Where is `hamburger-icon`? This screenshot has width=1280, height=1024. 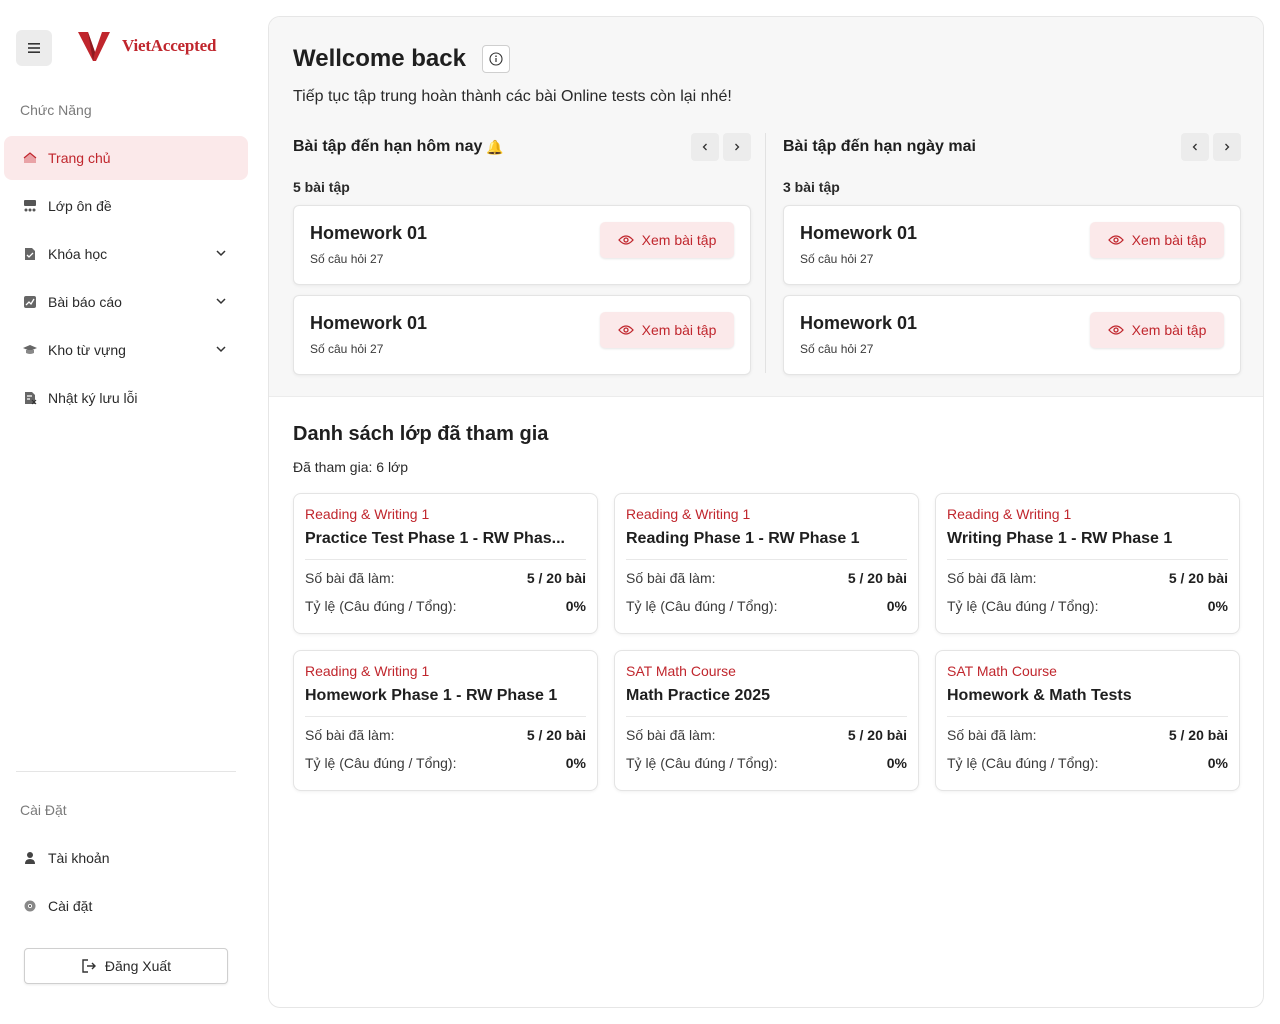
hamburger-icon is located at coordinates (34, 48).